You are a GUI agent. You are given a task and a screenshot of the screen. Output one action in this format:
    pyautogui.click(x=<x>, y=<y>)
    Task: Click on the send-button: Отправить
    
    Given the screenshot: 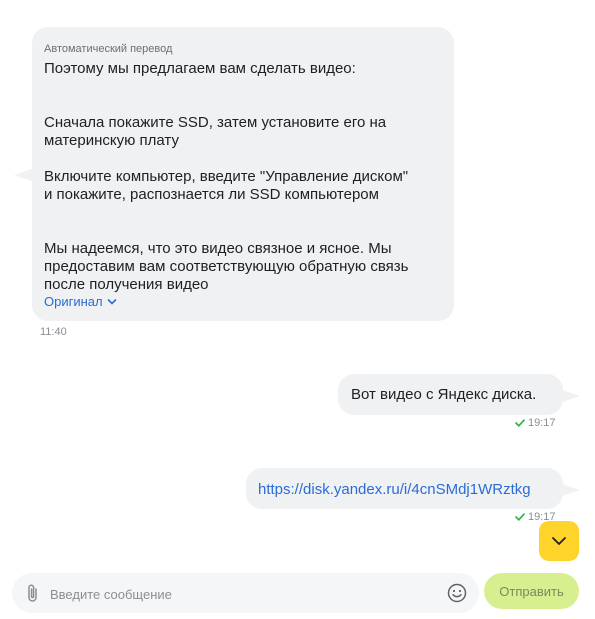 What is the action you would take?
    pyautogui.click(x=531, y=591)
    